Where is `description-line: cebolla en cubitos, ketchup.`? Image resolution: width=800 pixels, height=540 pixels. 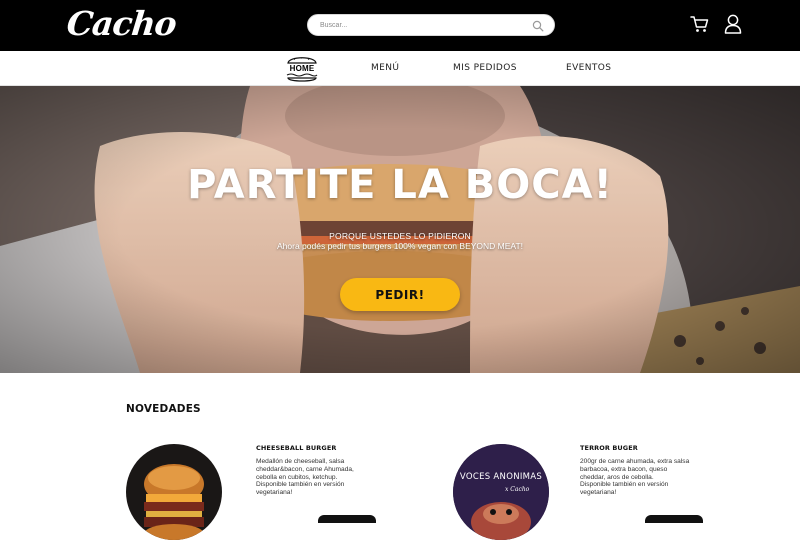 description-line: cebolla en cubitos, ketchup. is located at coordinates (315, 478).